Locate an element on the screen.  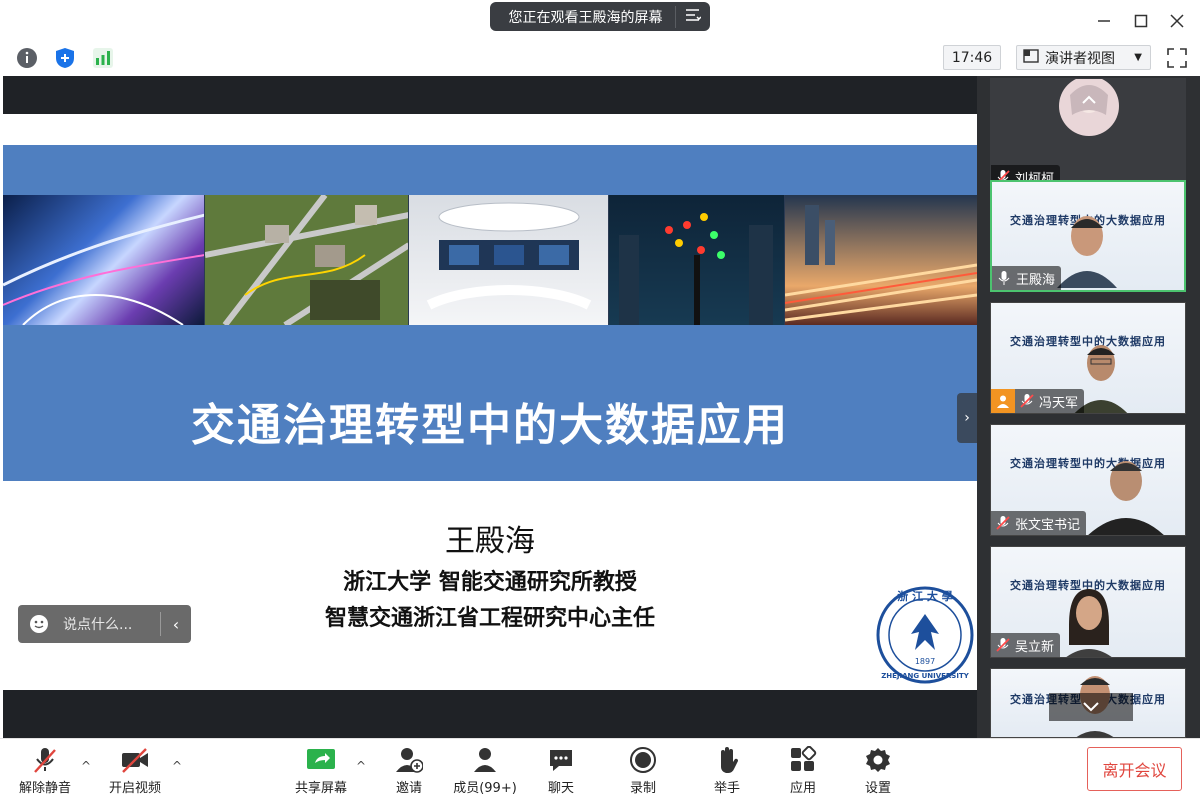
participant-name: 张文宝书记 is located at coordinates (1048, 525).